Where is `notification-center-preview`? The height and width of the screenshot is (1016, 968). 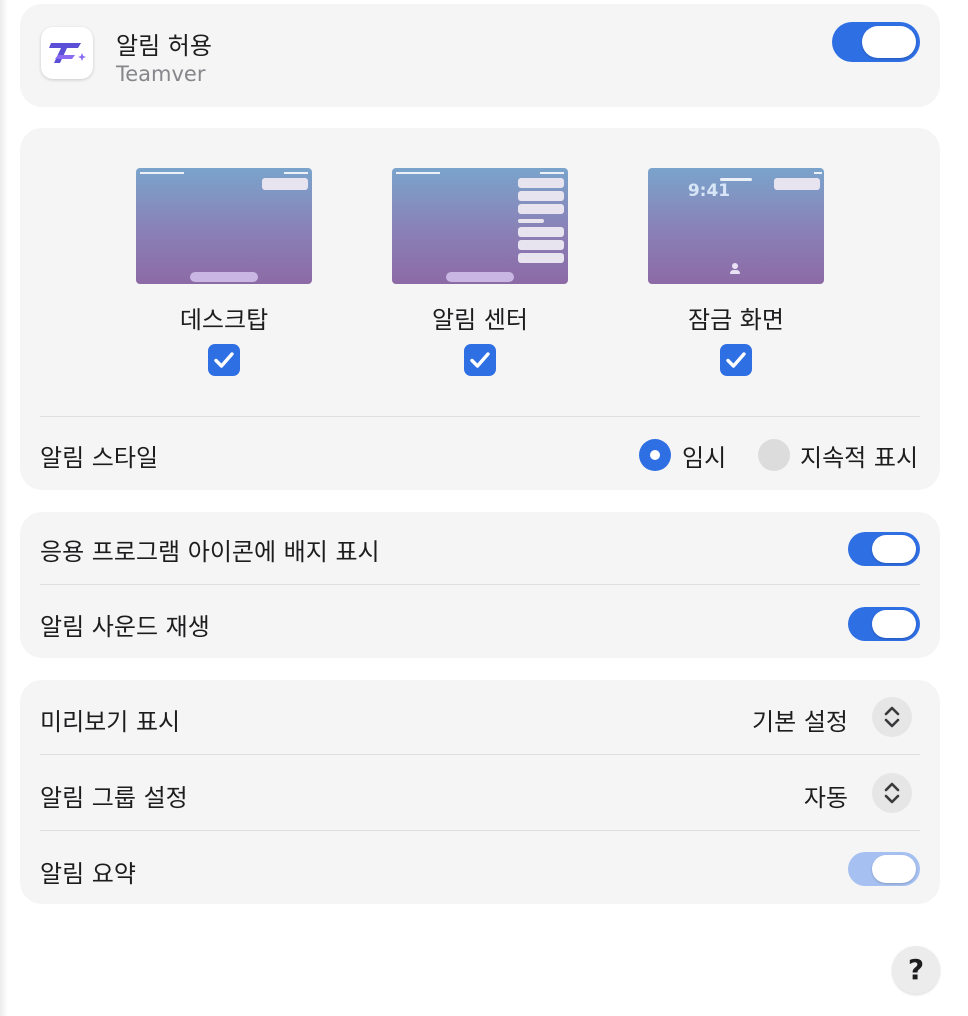 notification-center-preview is located at coordinates (480, 226).